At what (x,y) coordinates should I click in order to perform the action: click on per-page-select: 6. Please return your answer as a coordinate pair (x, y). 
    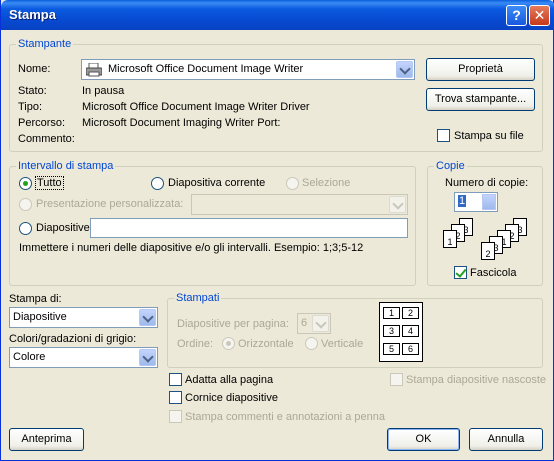
    Looking at the image, I should click on (314, 323).